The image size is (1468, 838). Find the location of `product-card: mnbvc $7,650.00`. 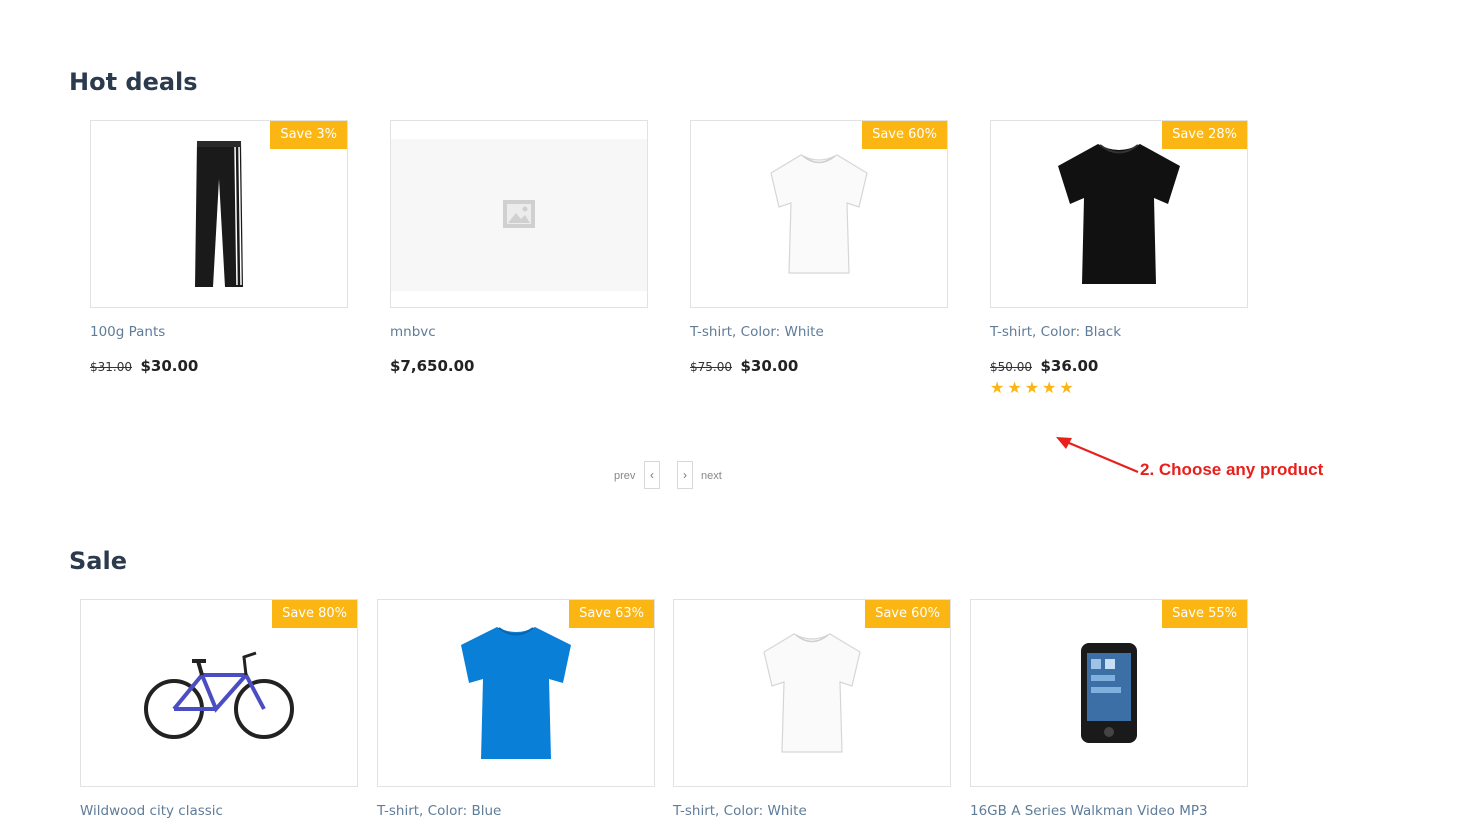

product-card: mnbvc $7,650.00 is located at coordinates (519, 255).